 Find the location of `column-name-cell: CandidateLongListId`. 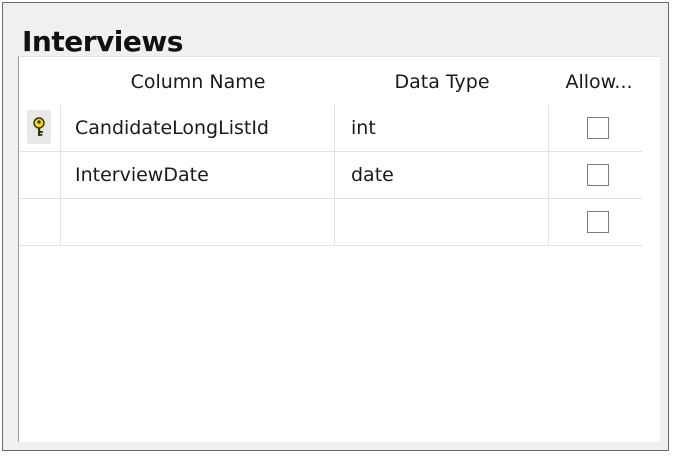

column-name-cell: CandidateLongListId is located at coordinates (198, 128).